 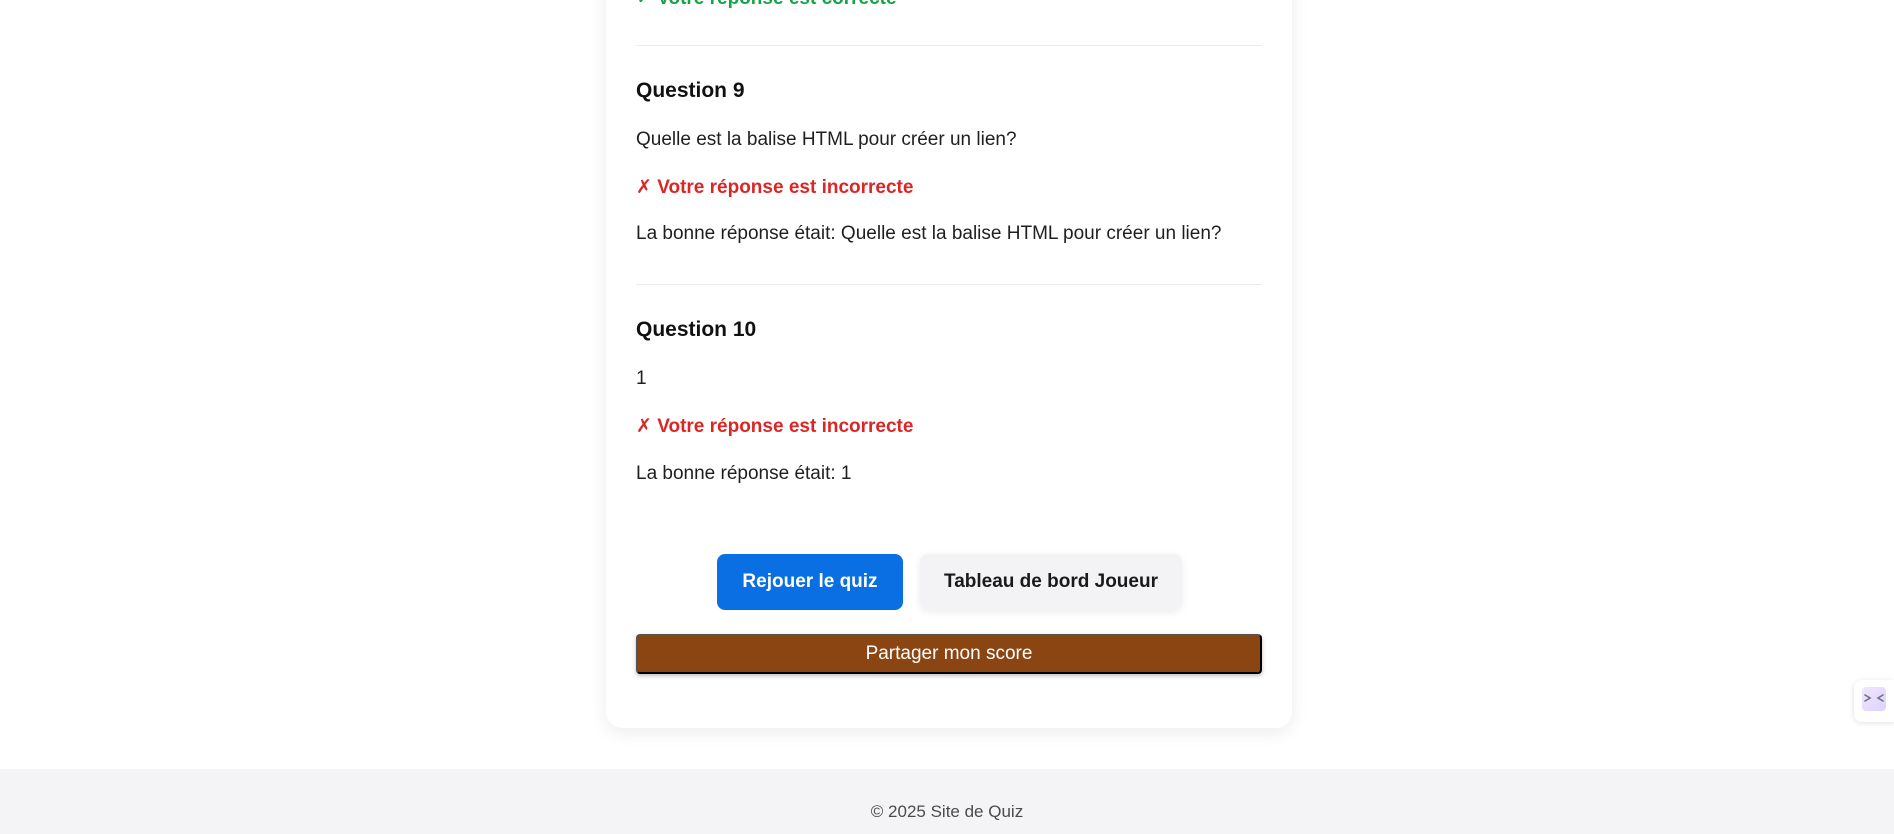 What do you see at coordinates (949, 654) in the screenshot?
I see `share-score-button: Partager mon score` at bounding box center [949, 654].